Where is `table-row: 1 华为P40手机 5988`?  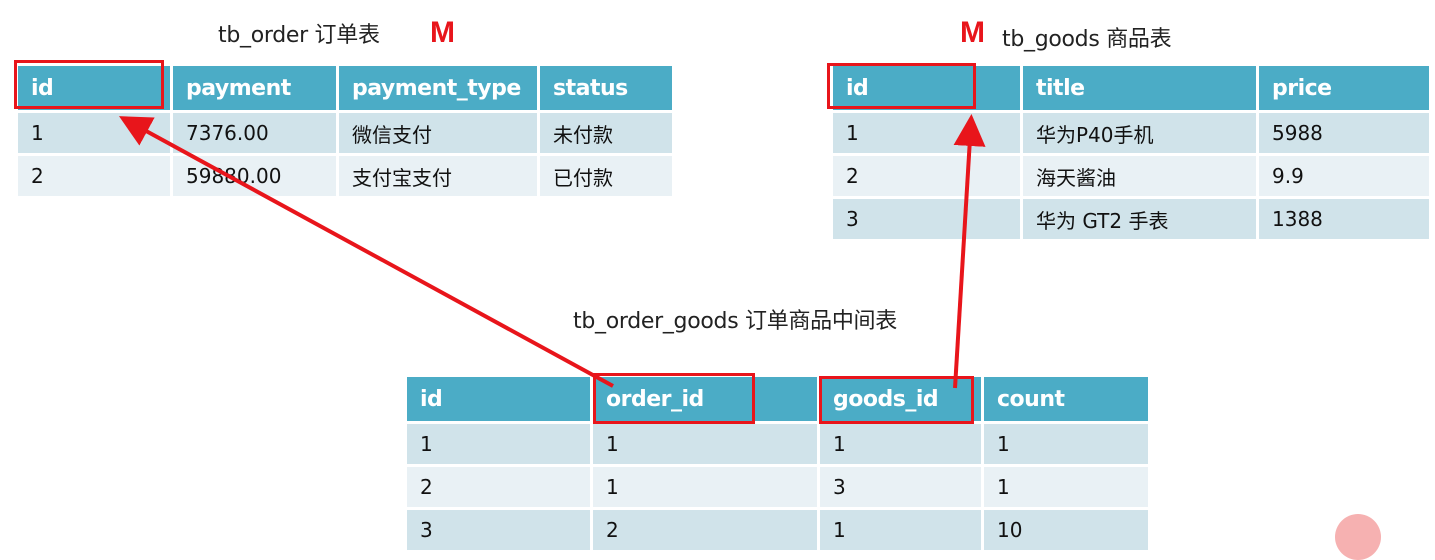 table-row: 1 华为P40手机 5988 is located at coordinates (1131, 133).